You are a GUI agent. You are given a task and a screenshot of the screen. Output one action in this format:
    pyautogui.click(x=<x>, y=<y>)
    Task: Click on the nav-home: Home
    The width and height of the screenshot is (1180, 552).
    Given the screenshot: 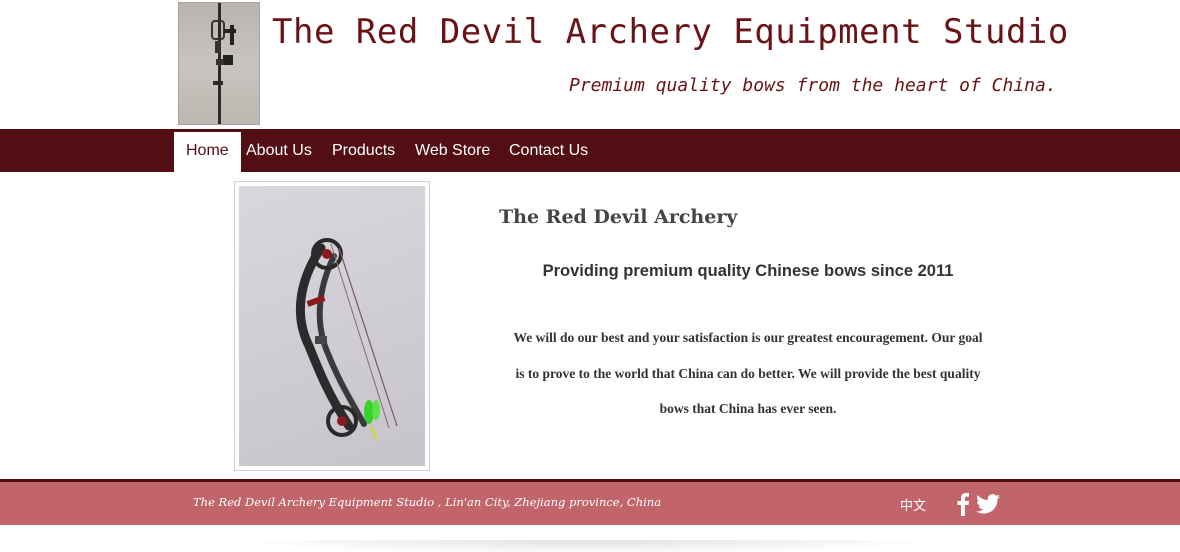 What is the action you would take?
    pyautogui.click(x=207, y=152)
    